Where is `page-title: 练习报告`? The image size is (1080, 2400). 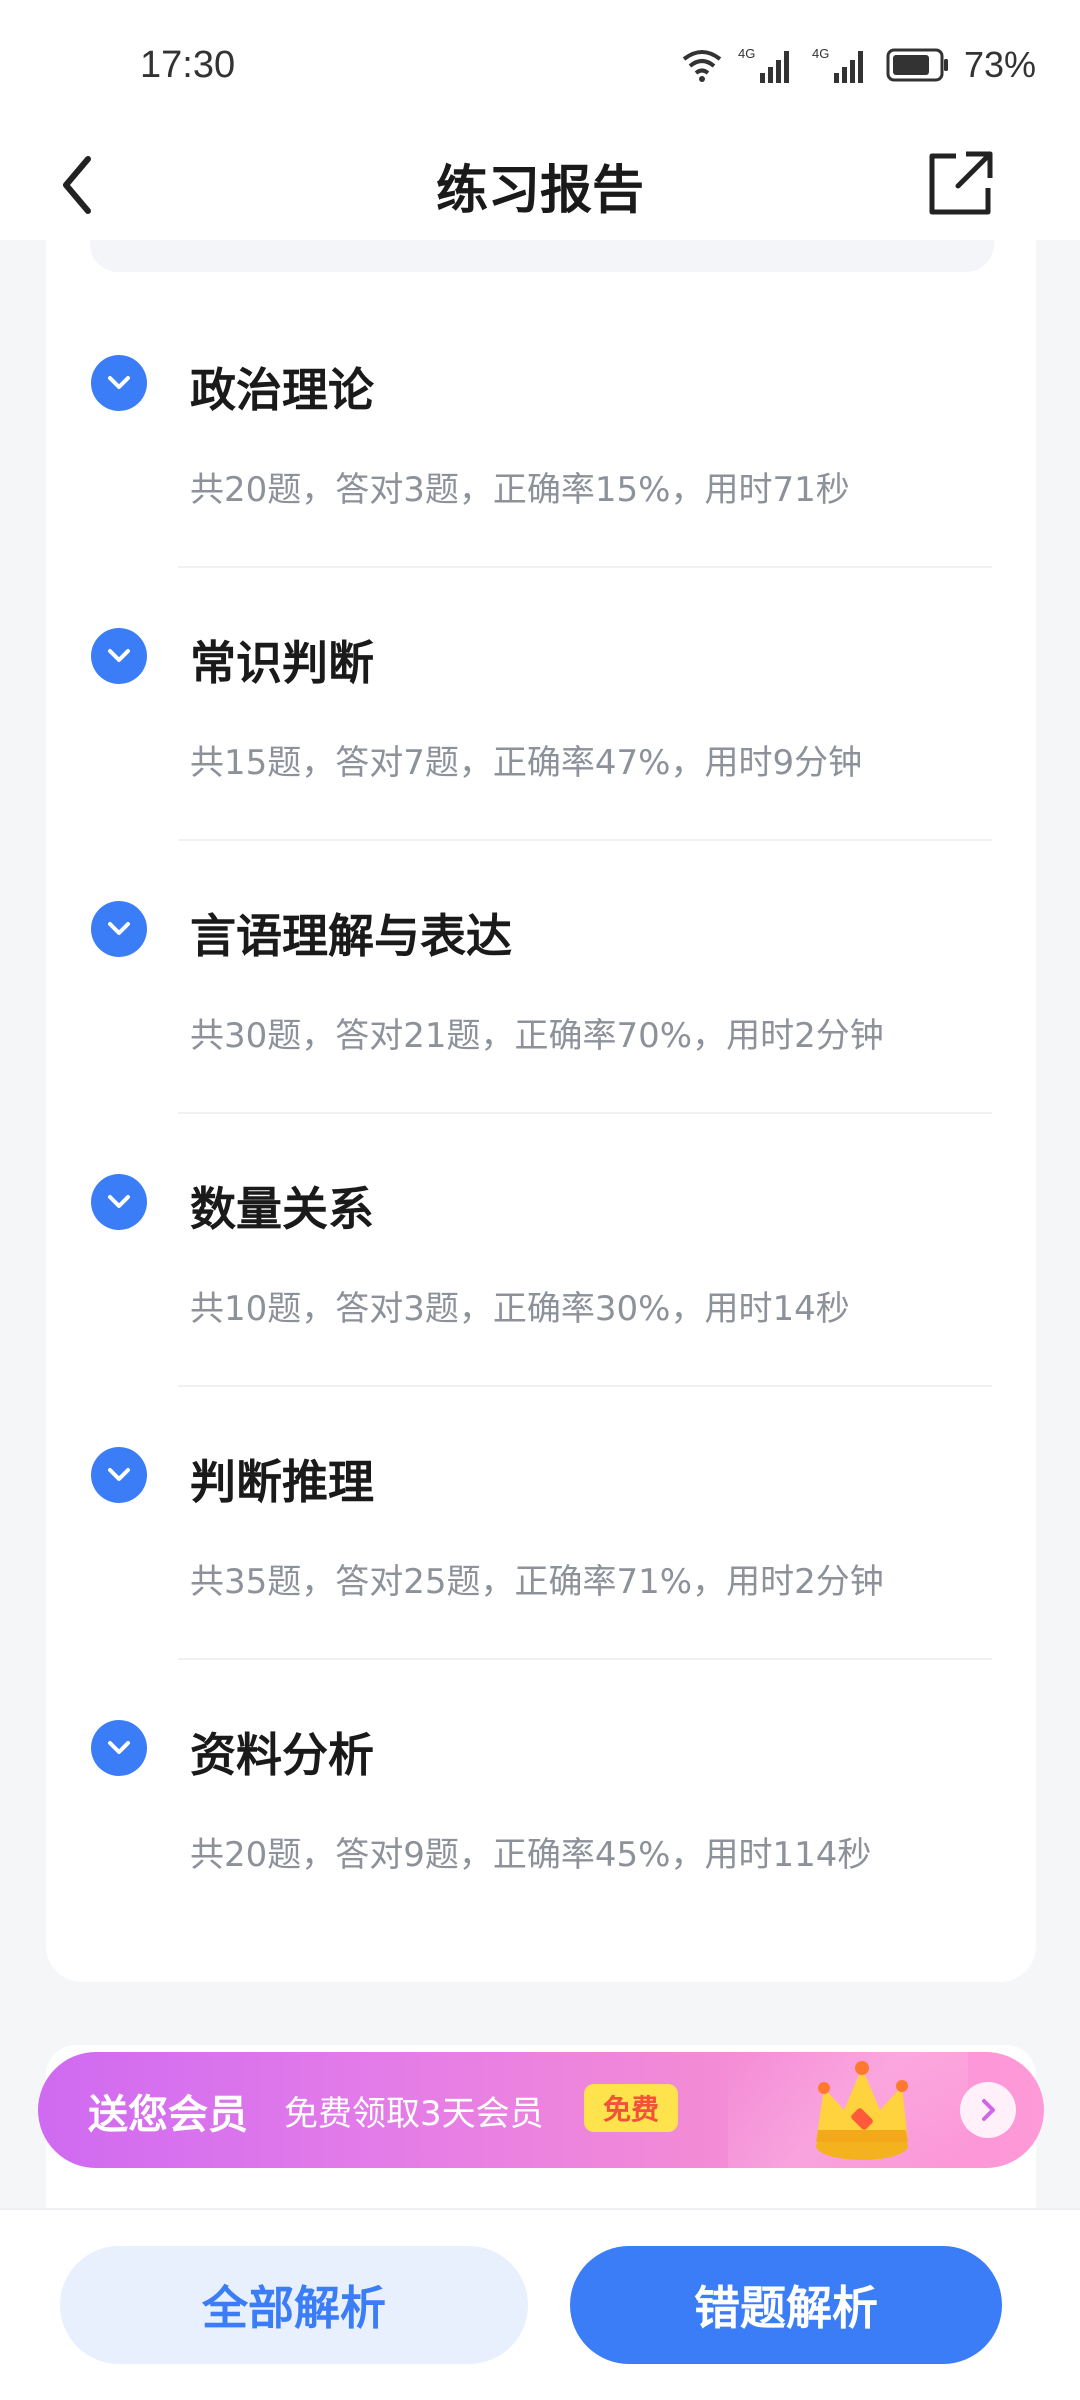
page-title: 练习报告 is located at coordinates (539, 191).